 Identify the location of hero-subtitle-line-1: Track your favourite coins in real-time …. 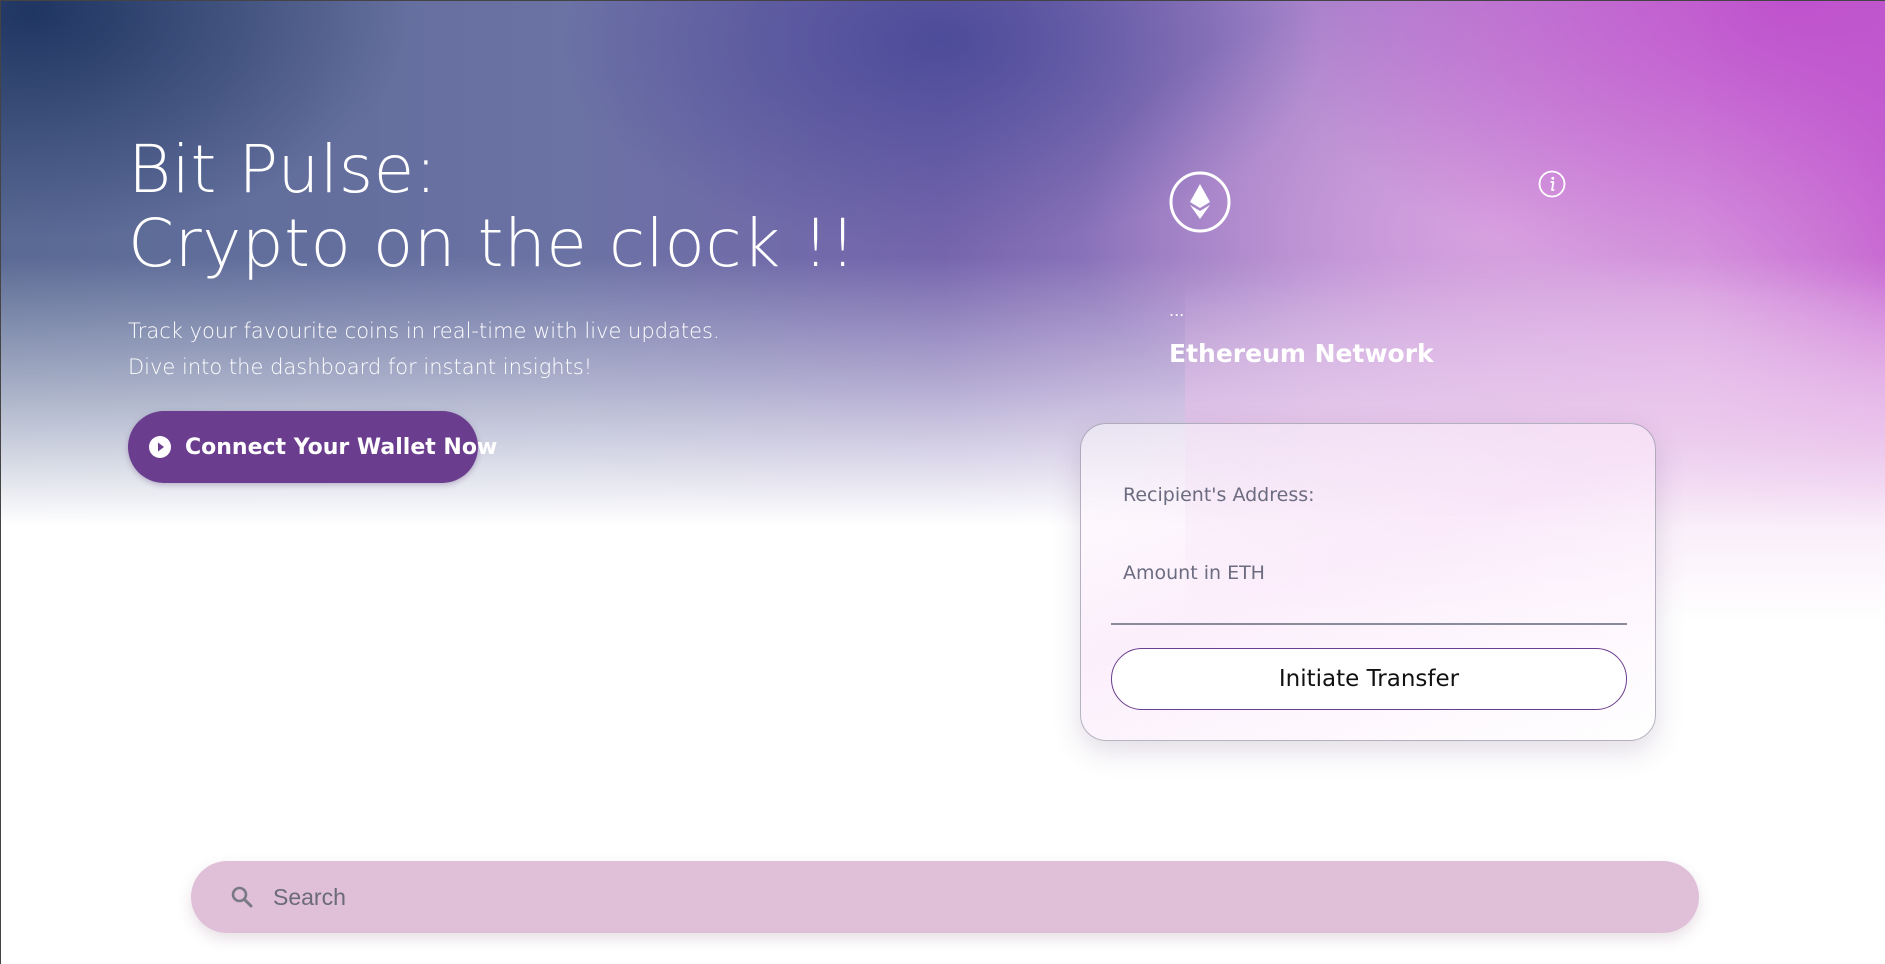
(424, 331).